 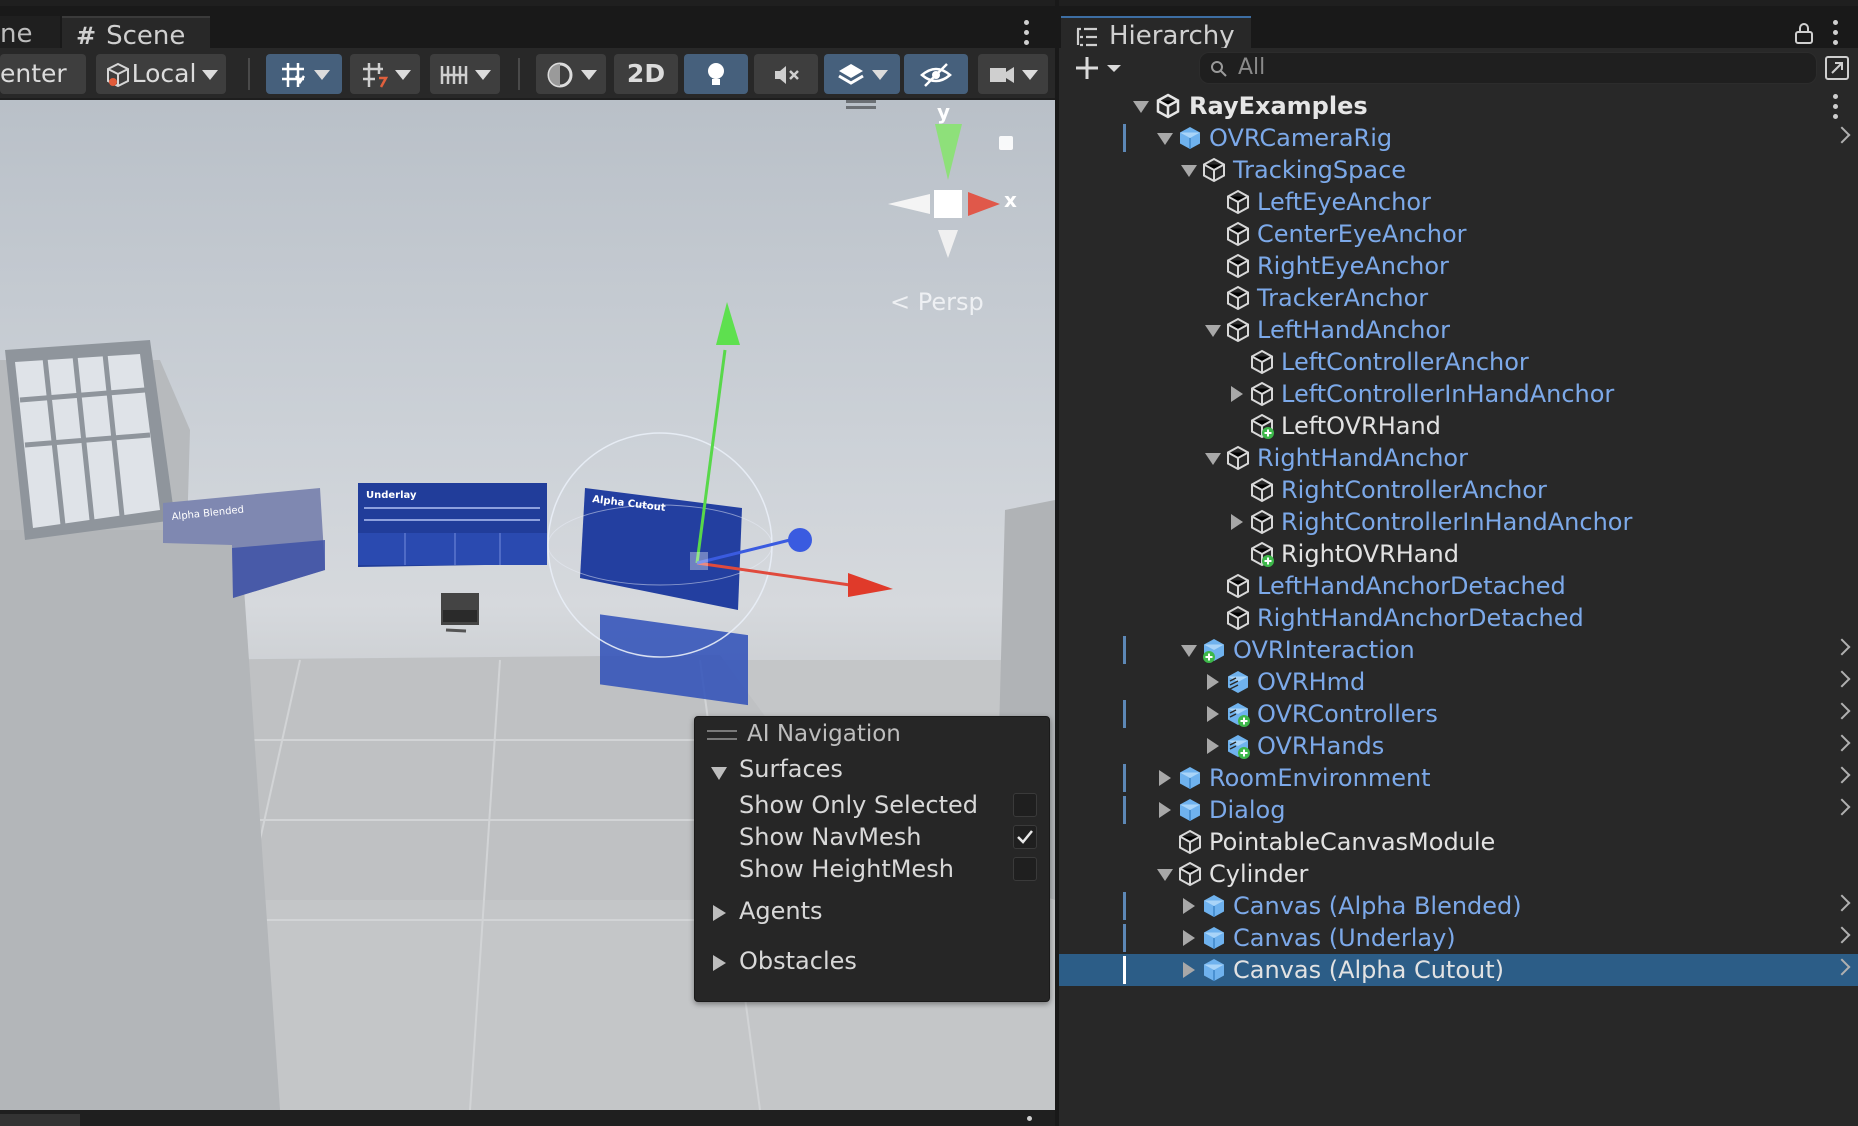 I want to click on hierarchy-row: RightControllerInHandAnchor, so click(x=1458, y=522).